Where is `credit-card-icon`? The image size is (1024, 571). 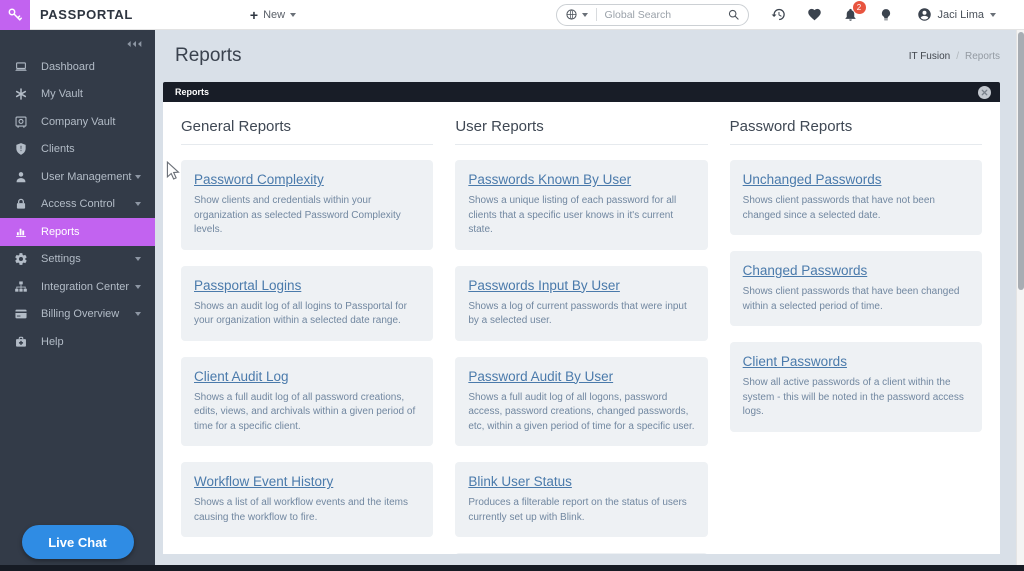 credit-card-icon is located at coordinates (21, 314).